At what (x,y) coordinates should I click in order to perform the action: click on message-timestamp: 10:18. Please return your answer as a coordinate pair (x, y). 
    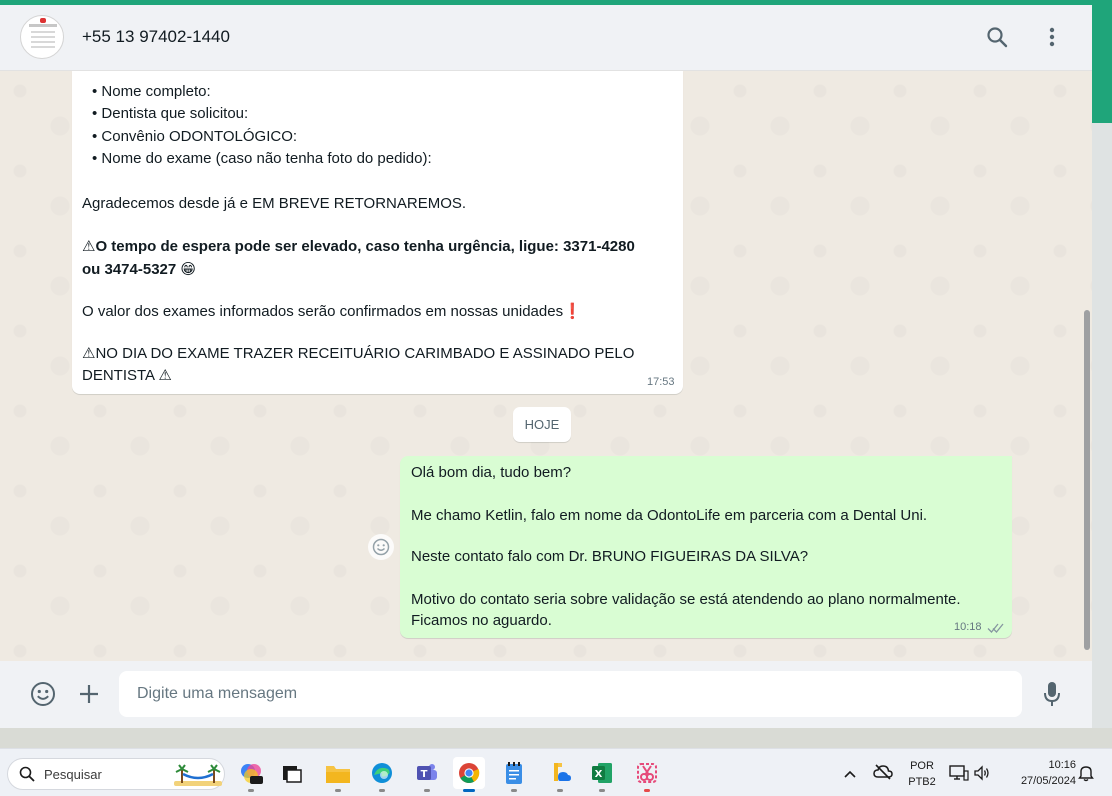
    Looking at the image, I should click on (968, 627).